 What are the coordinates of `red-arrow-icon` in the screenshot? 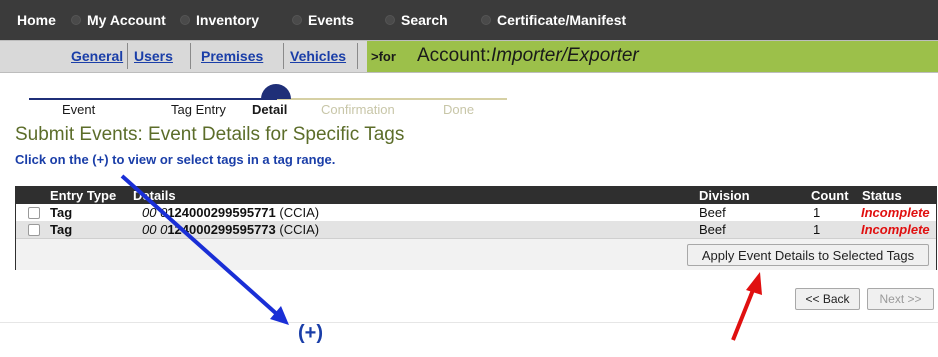 It's located at (746, 306).